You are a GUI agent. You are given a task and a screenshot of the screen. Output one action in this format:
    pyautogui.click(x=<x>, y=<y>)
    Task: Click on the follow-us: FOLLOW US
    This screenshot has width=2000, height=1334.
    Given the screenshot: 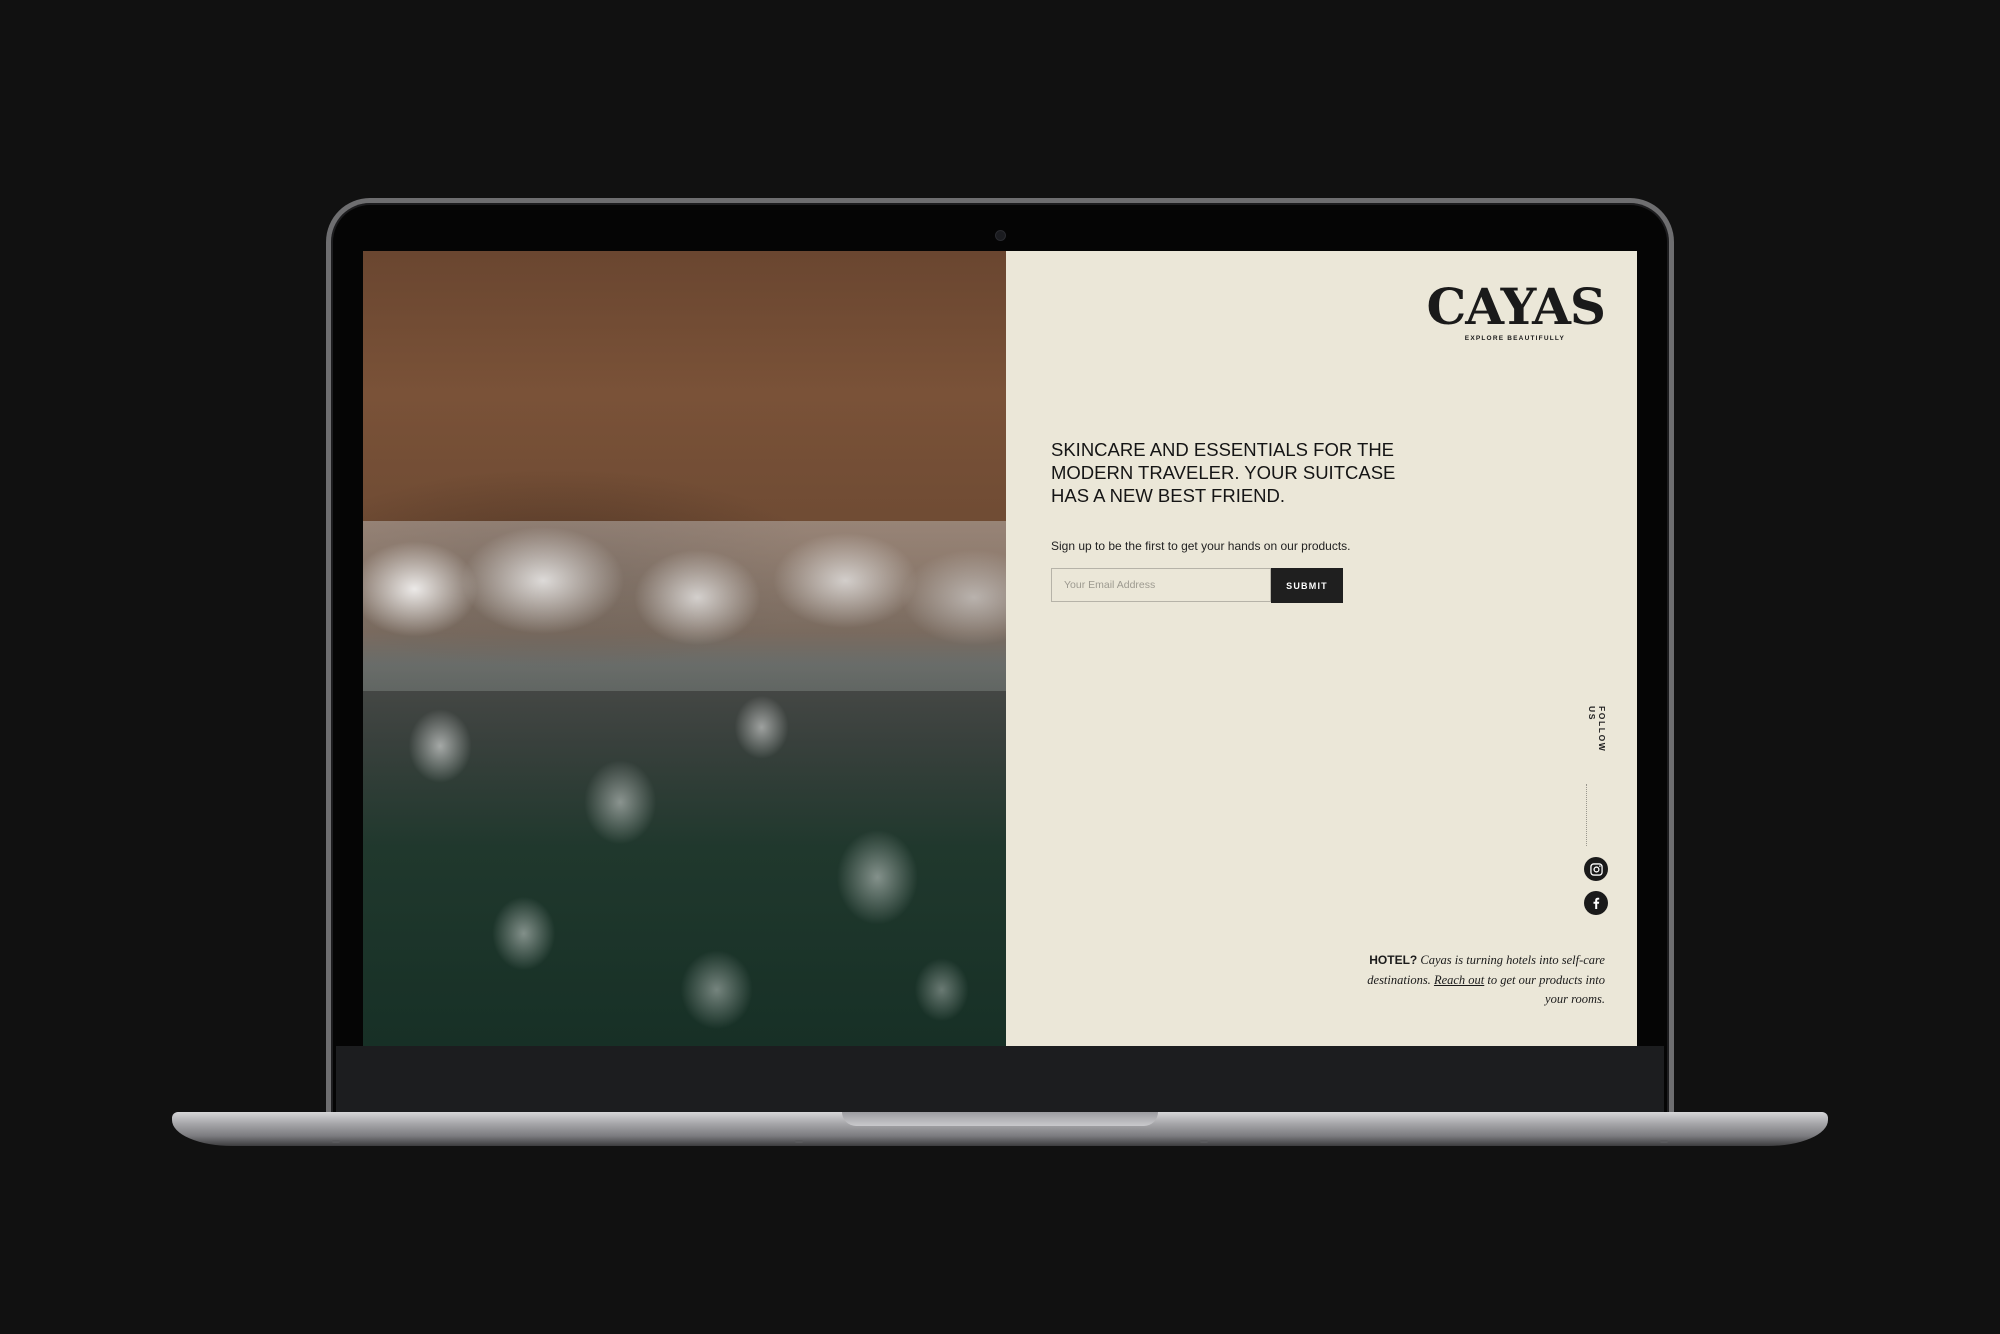 What is the action you would take?
    pyautogui.click(x=1597, y=738)
    